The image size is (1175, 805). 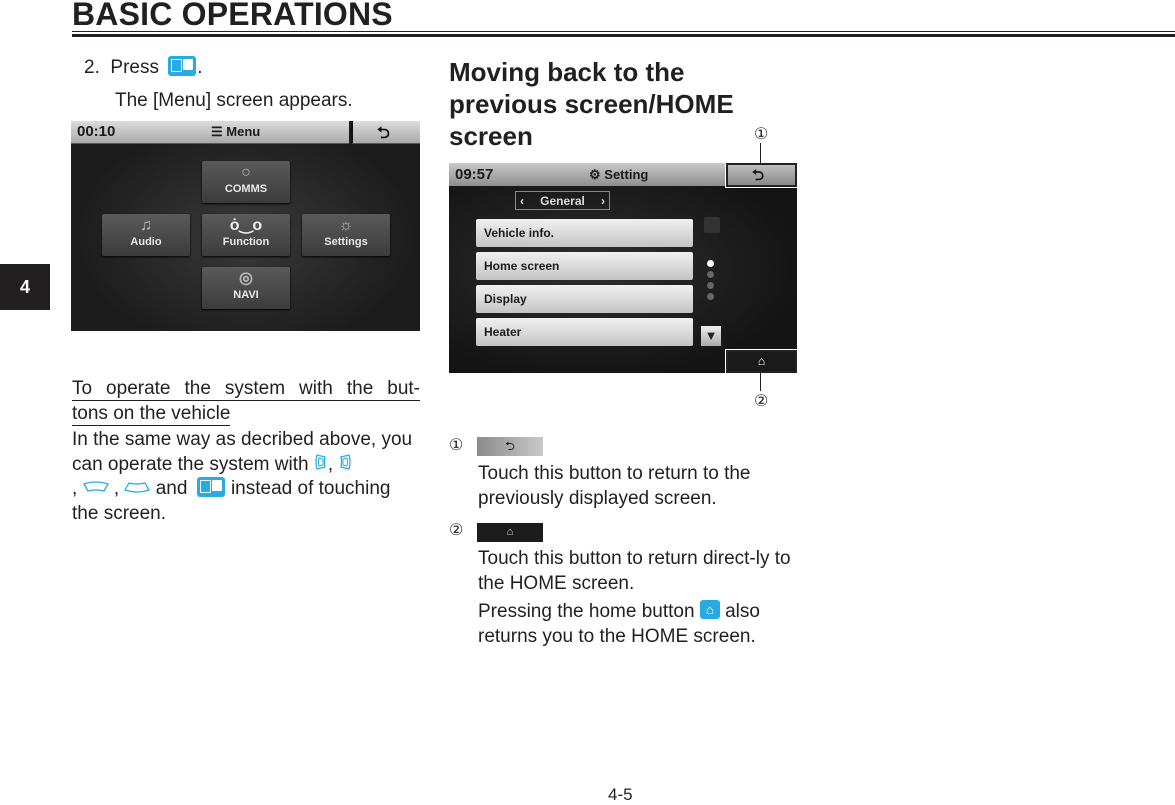 I want to click on tile-function: ȯ‿o Function, so click(x=246, y=235).